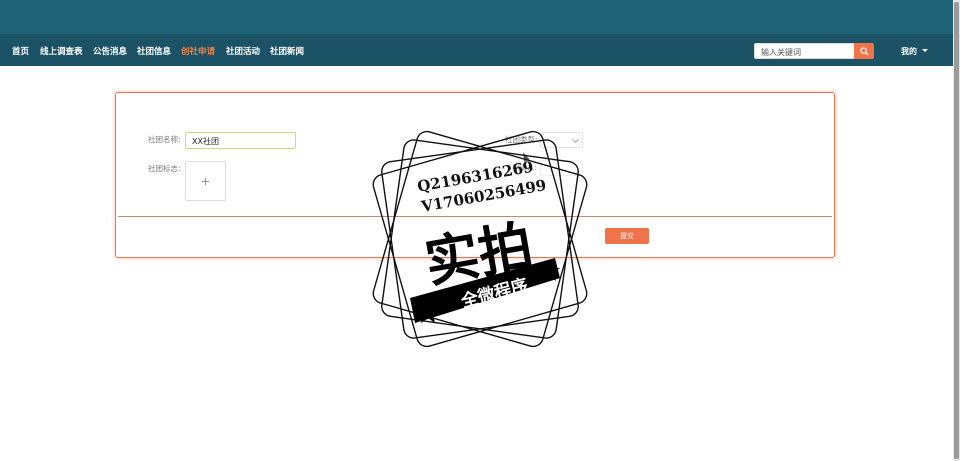 The height and width of the screenshot is (461, 960). Describe the element at coordinates (110, 51) in the screenshot. I see `nav-item-notice: 公告消息` at that location.